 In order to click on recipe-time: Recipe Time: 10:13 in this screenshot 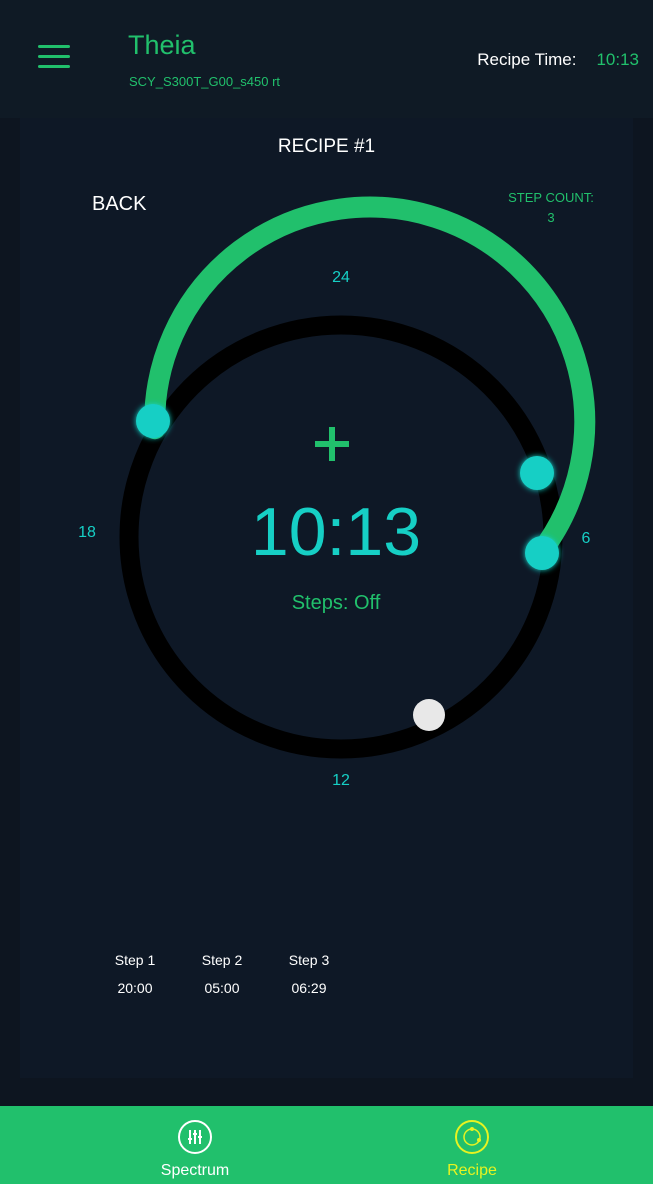, I will do `click(558, 60)`.